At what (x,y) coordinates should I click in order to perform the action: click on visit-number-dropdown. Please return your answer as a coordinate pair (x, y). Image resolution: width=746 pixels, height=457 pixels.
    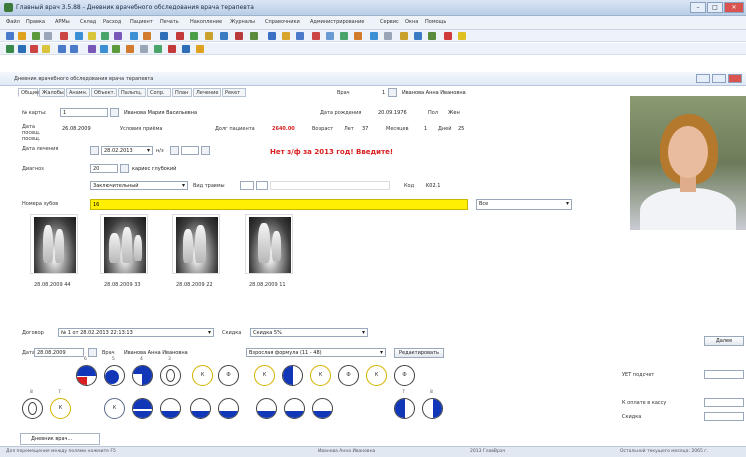
    Looking at the image, I should click on (205, 150).